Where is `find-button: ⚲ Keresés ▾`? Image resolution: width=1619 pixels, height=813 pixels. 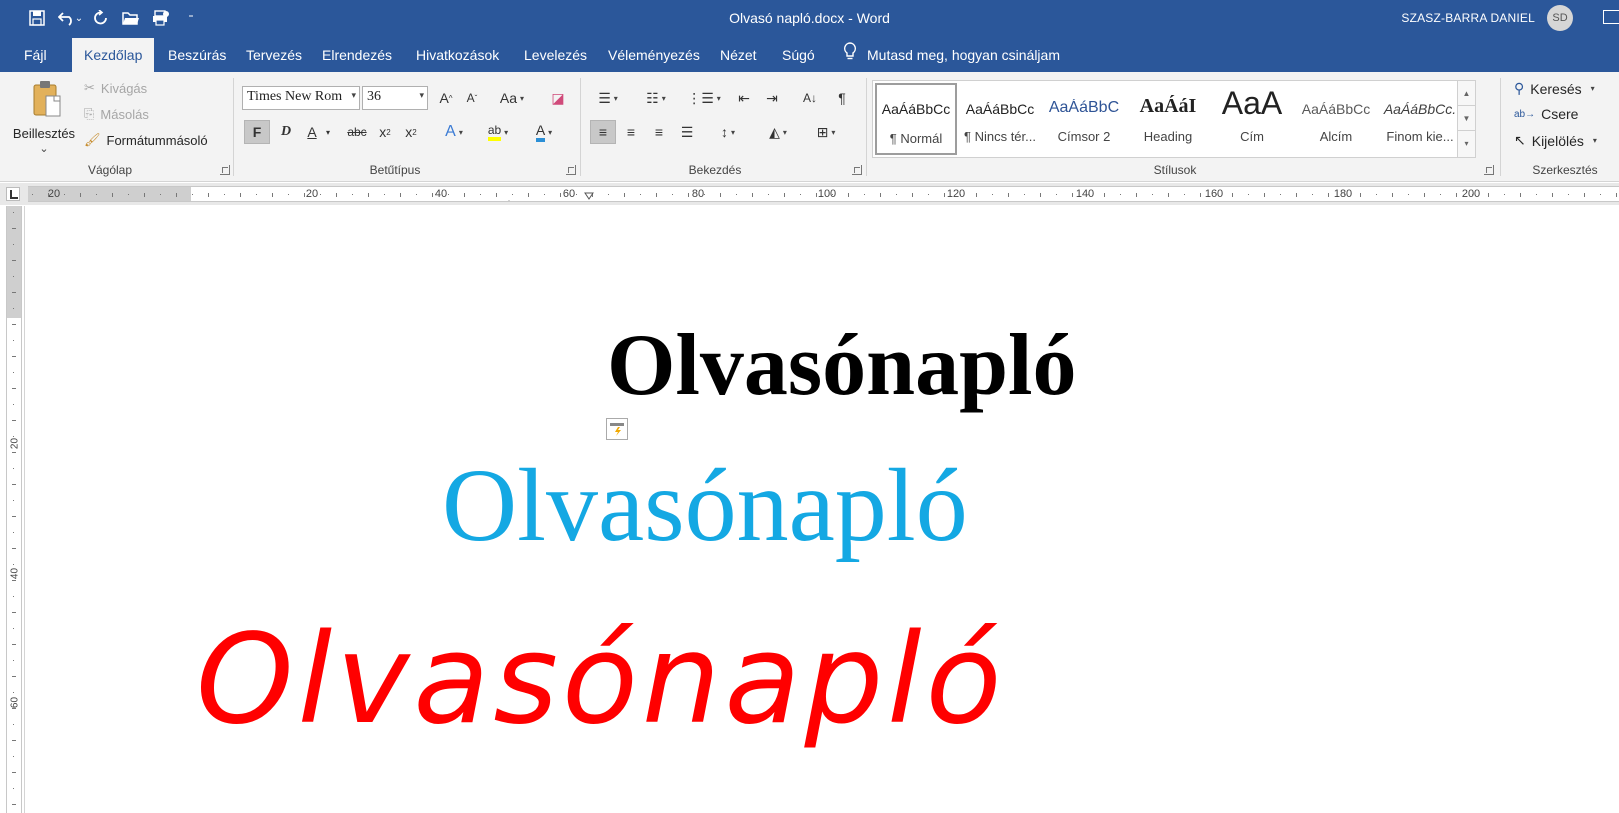
find-button: ⚲ Keresés ▾ is located at coordinates (1554, 88).